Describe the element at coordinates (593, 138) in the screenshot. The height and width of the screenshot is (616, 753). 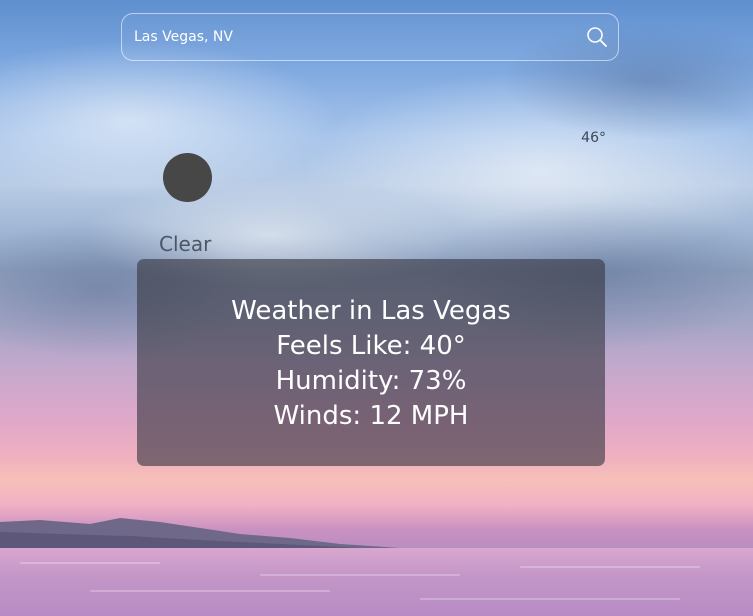
I see `current-temperature: 46°` at that location.